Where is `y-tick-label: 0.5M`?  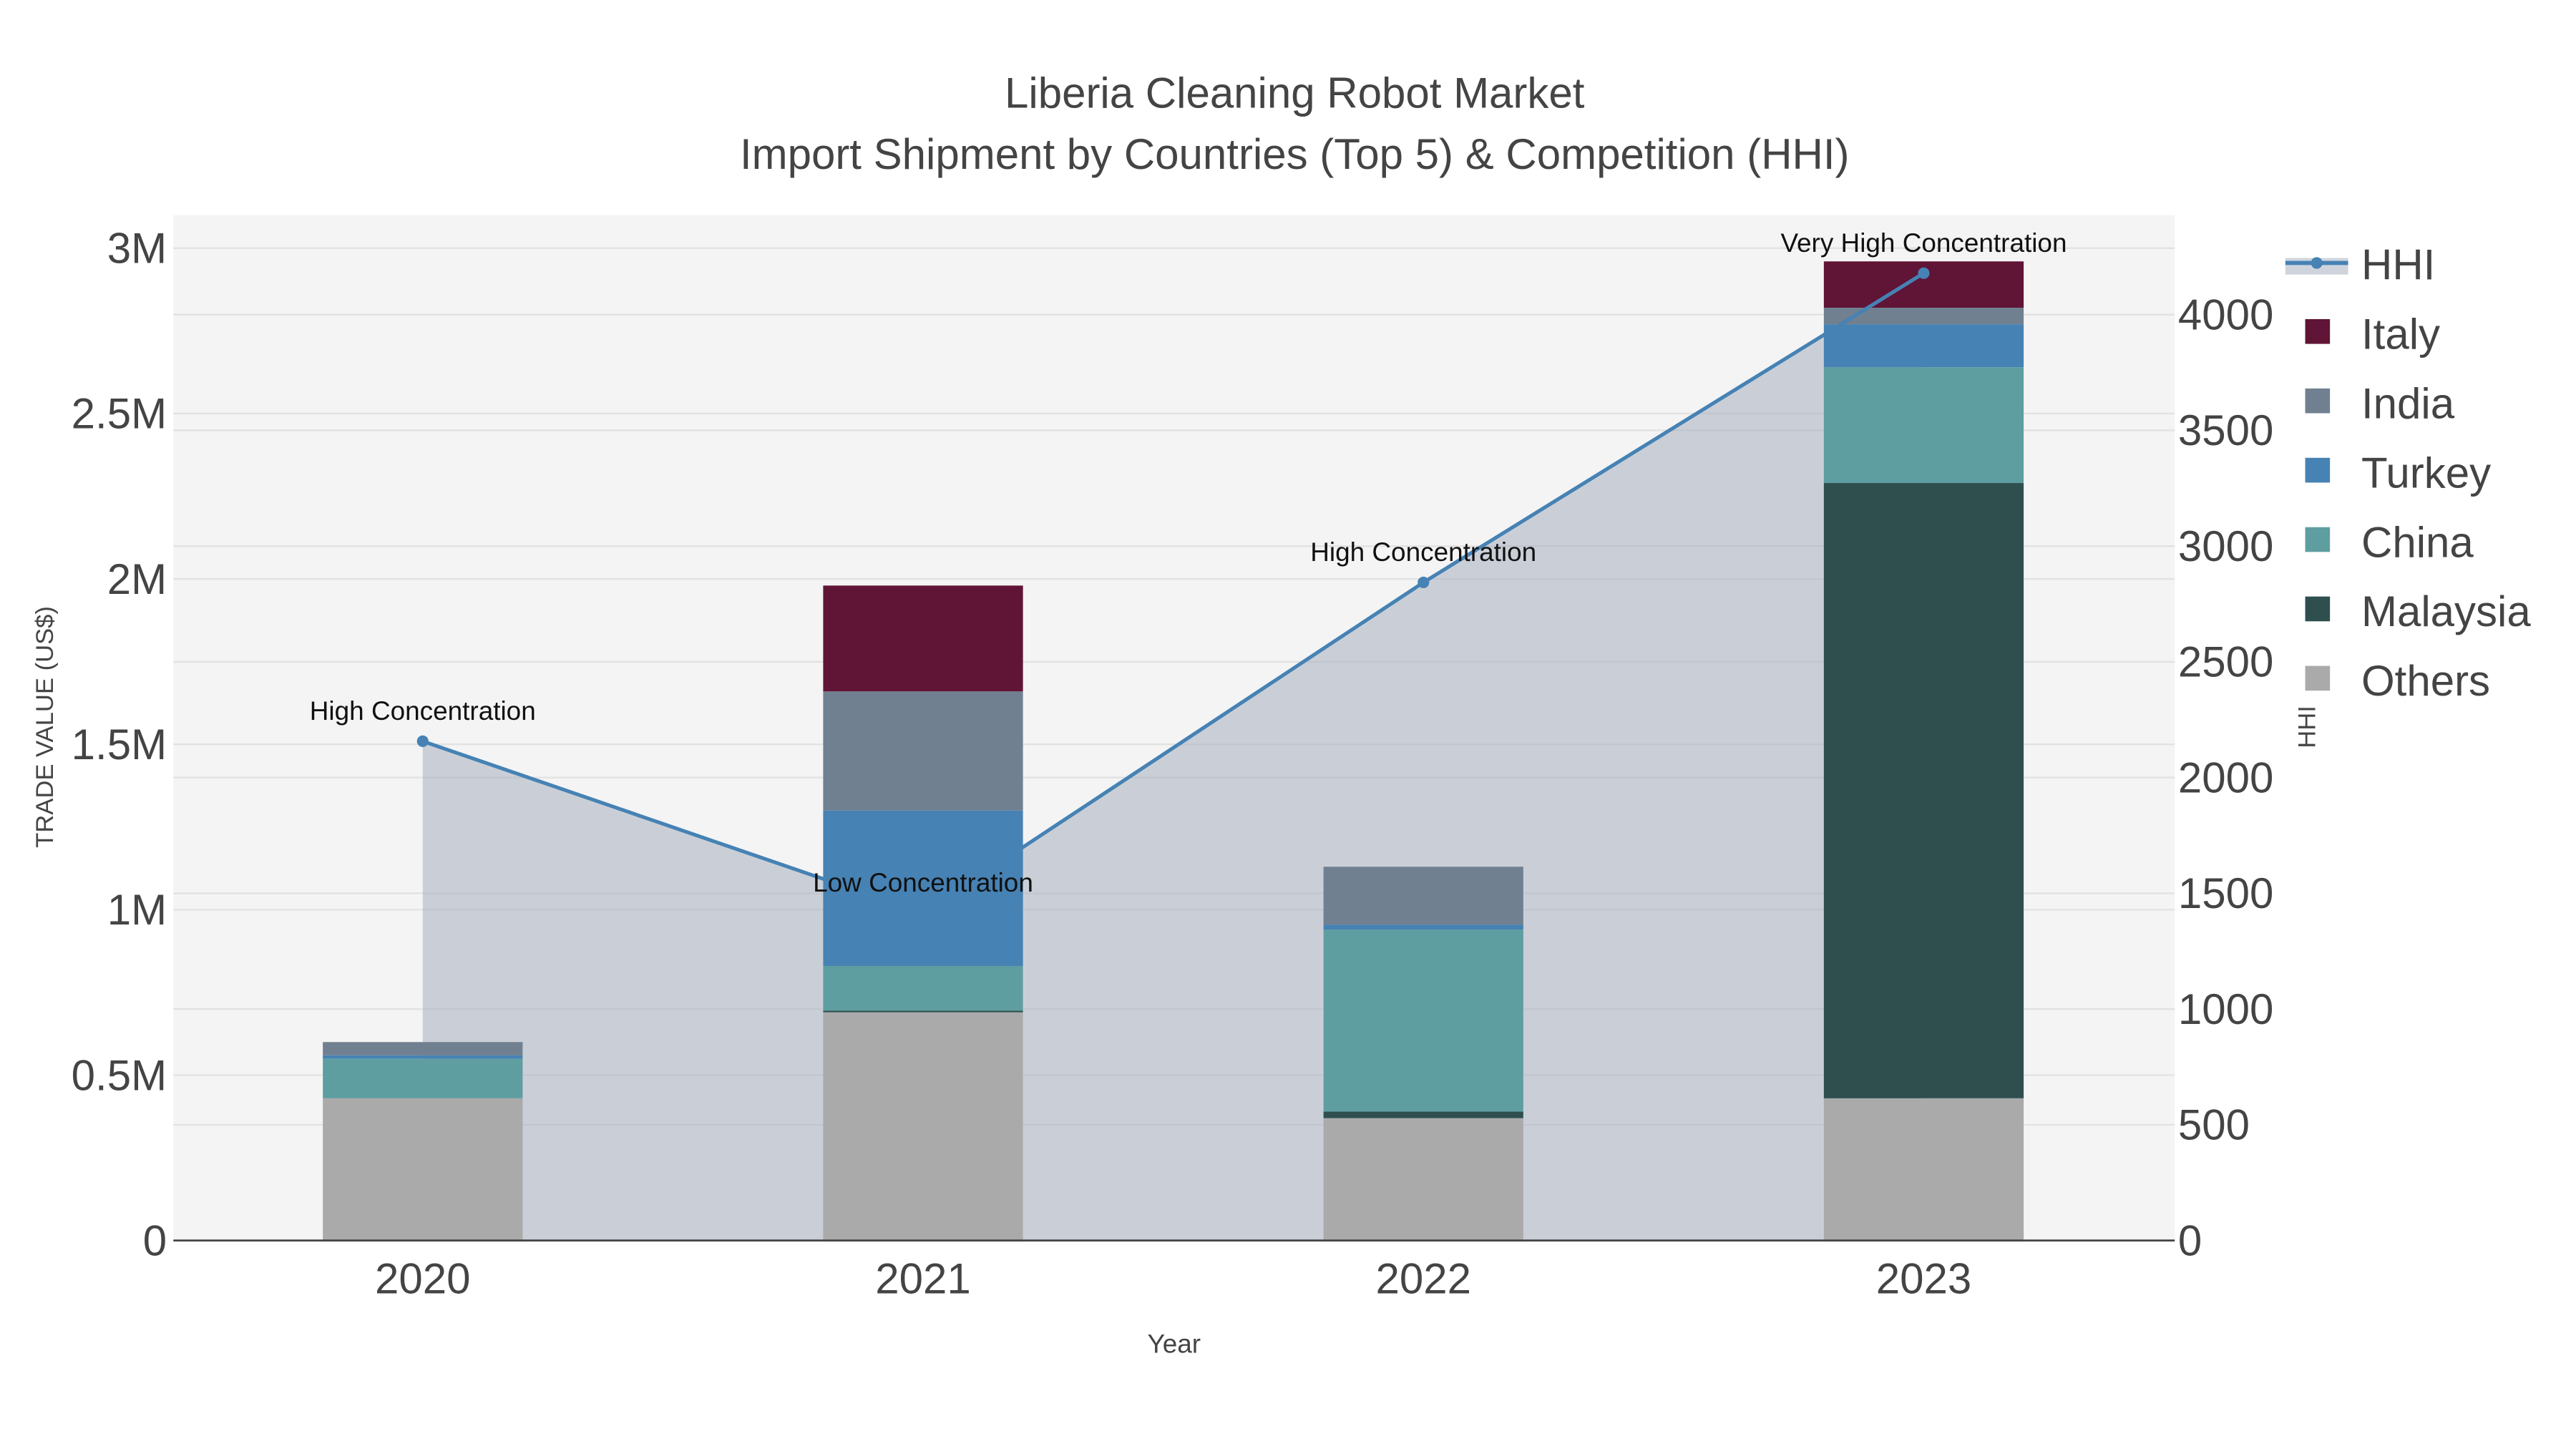 y-tick-label: 0.5M is located at coordinates (119, 1075).